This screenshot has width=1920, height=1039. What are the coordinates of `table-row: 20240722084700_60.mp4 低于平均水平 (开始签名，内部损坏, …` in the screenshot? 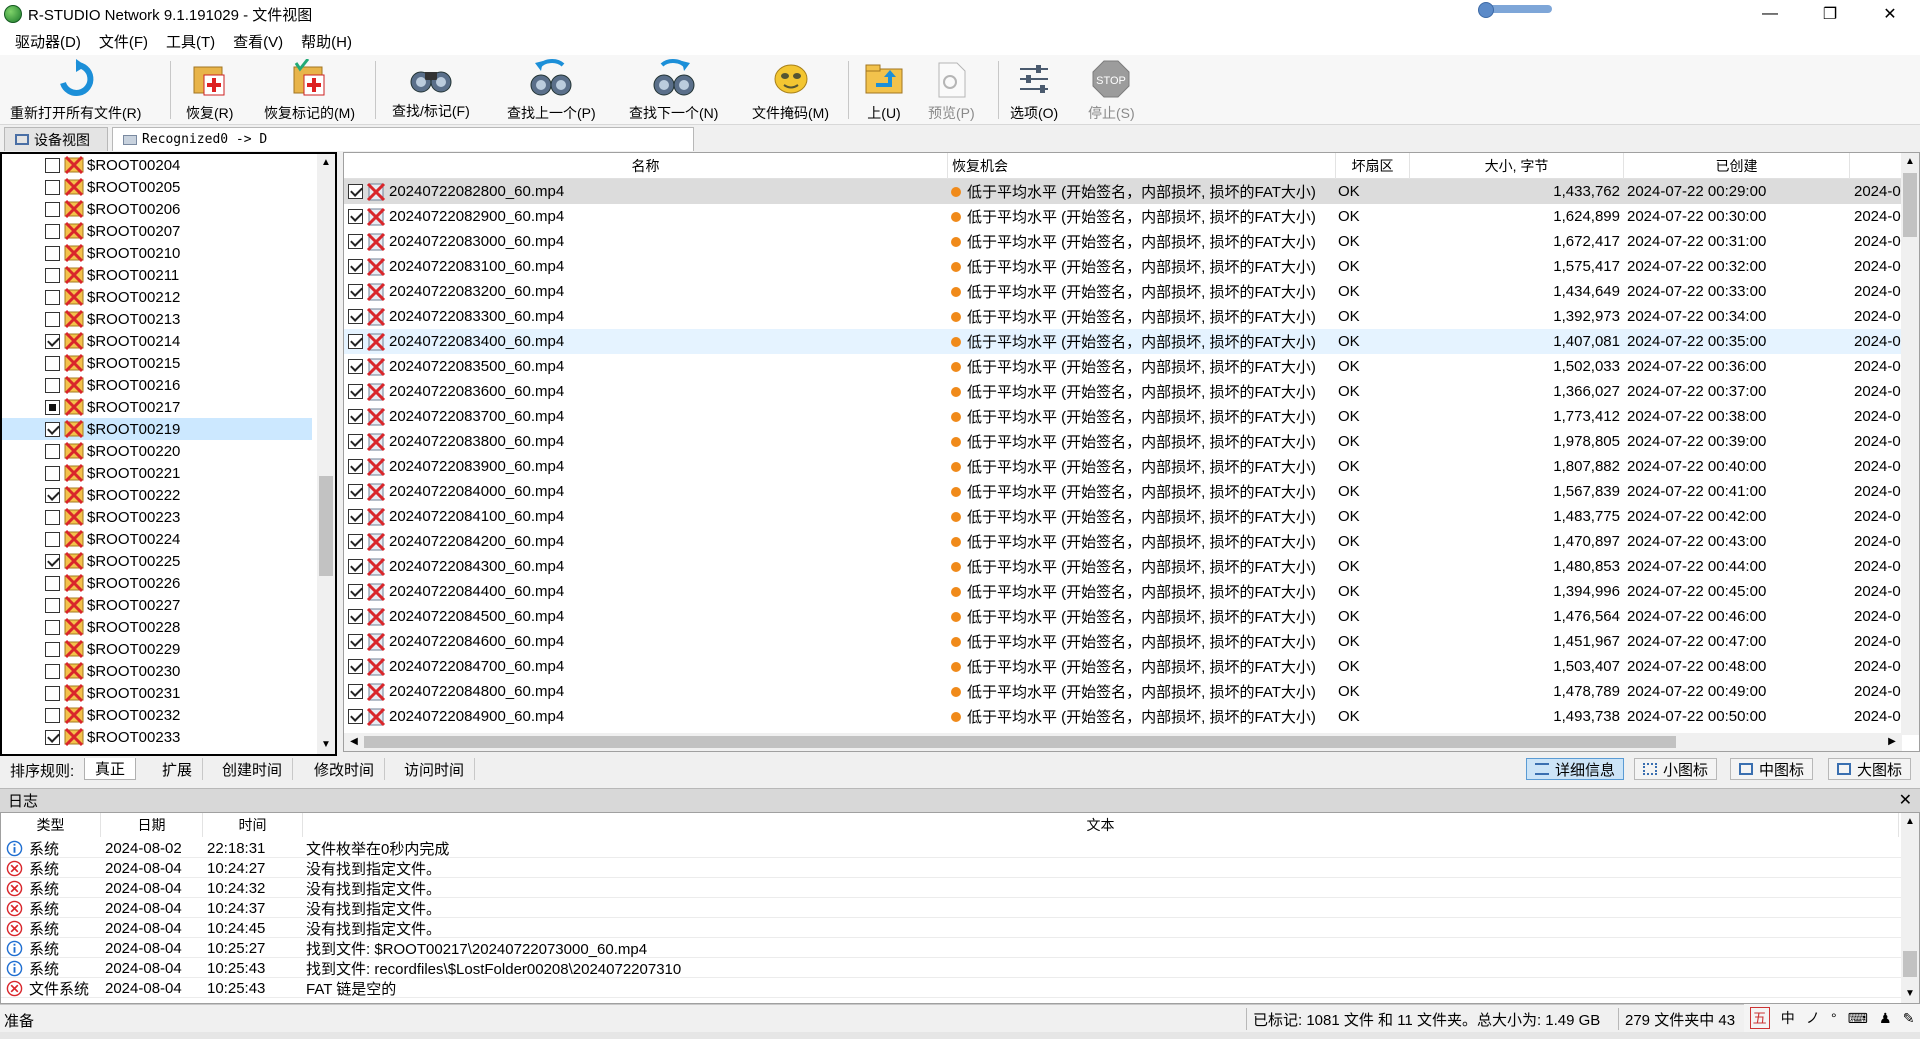 It's located at (1123, 666).